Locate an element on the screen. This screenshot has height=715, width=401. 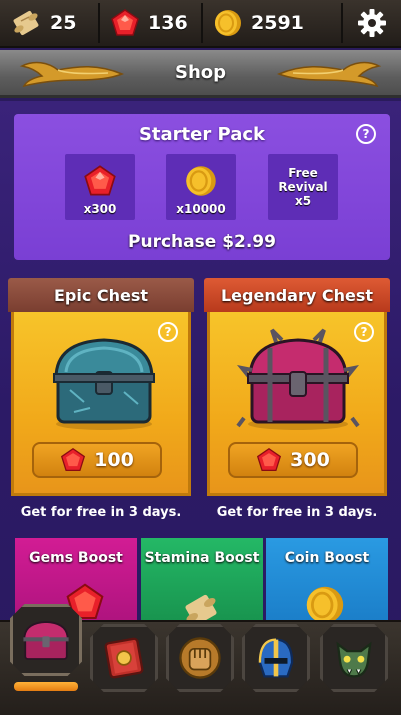
starter-pack-item-coins: x10000 is located at coordinates (201, 187).